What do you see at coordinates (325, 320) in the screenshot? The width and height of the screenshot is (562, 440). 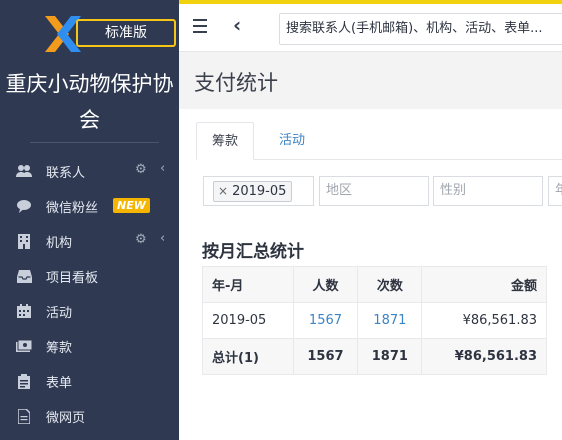 I see `cell-people-link: 1567` at bounding box center [325, 320].